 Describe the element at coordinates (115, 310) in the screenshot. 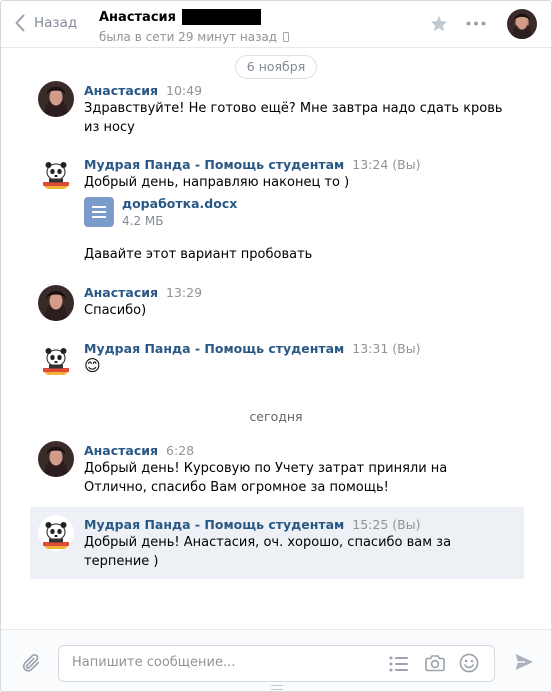

I see `message-text: Спасибо)` at that location.